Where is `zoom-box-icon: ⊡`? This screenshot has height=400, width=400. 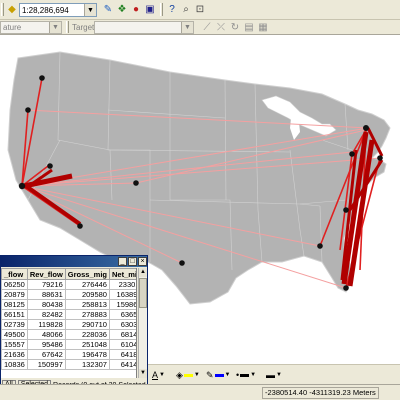
zoom-box-icon: ⊡ is located at coordinates (200, 10).